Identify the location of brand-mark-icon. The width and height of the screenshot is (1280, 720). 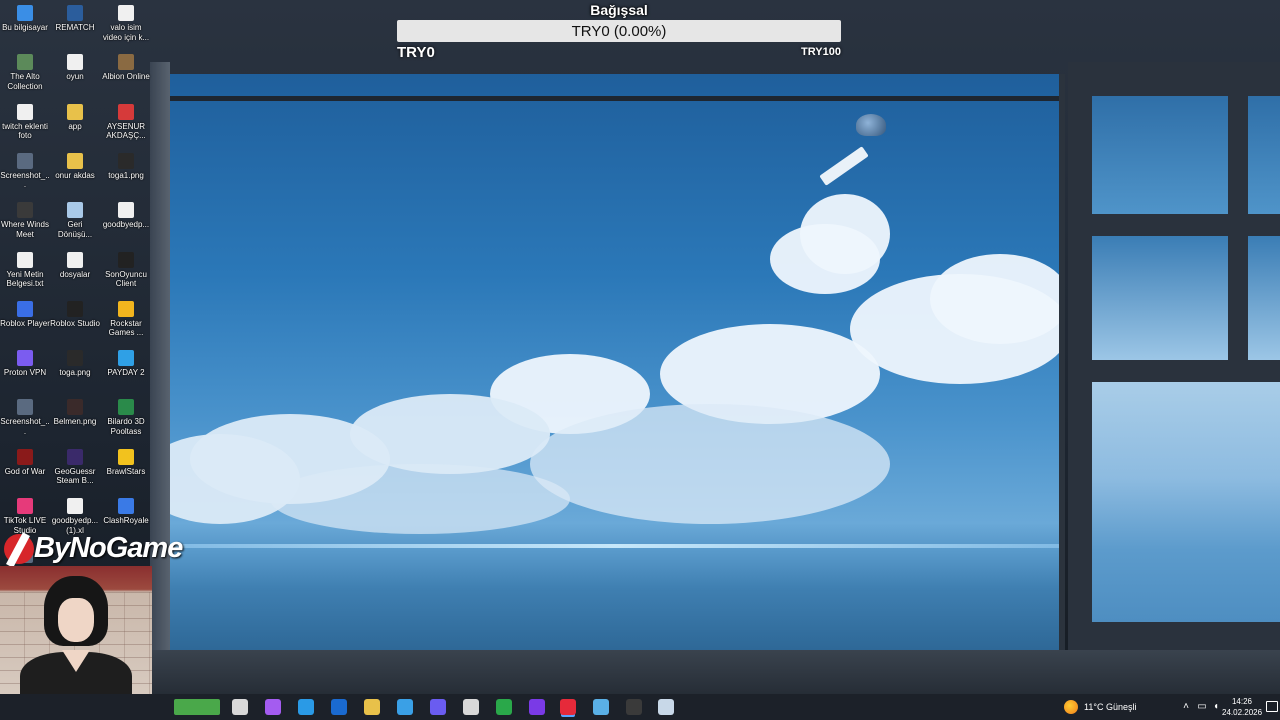
(19, 549).